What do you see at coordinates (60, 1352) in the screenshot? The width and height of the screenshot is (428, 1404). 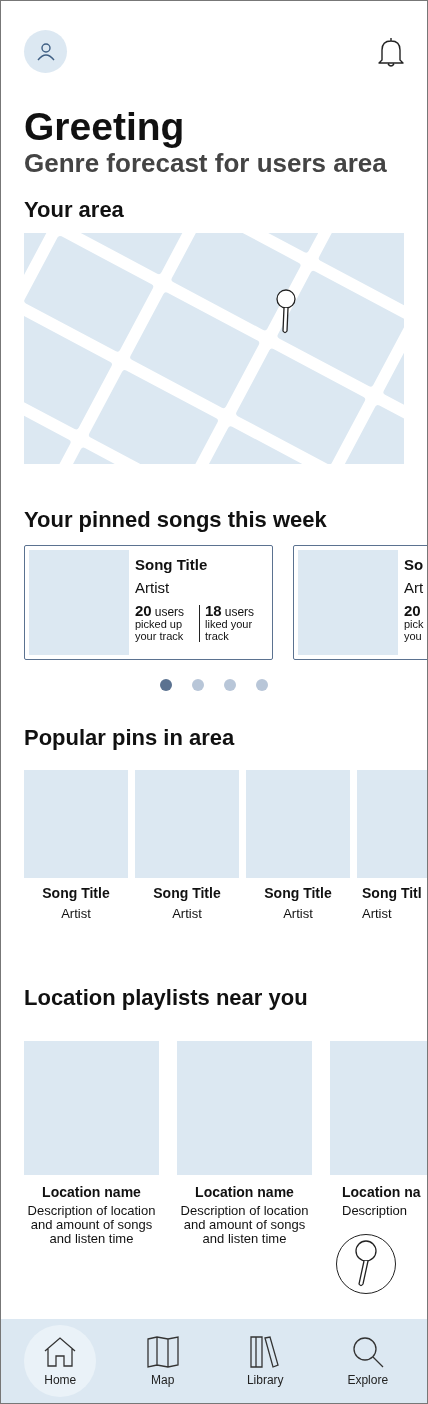 I see `home-icon` at bounding box center [60, 1352].